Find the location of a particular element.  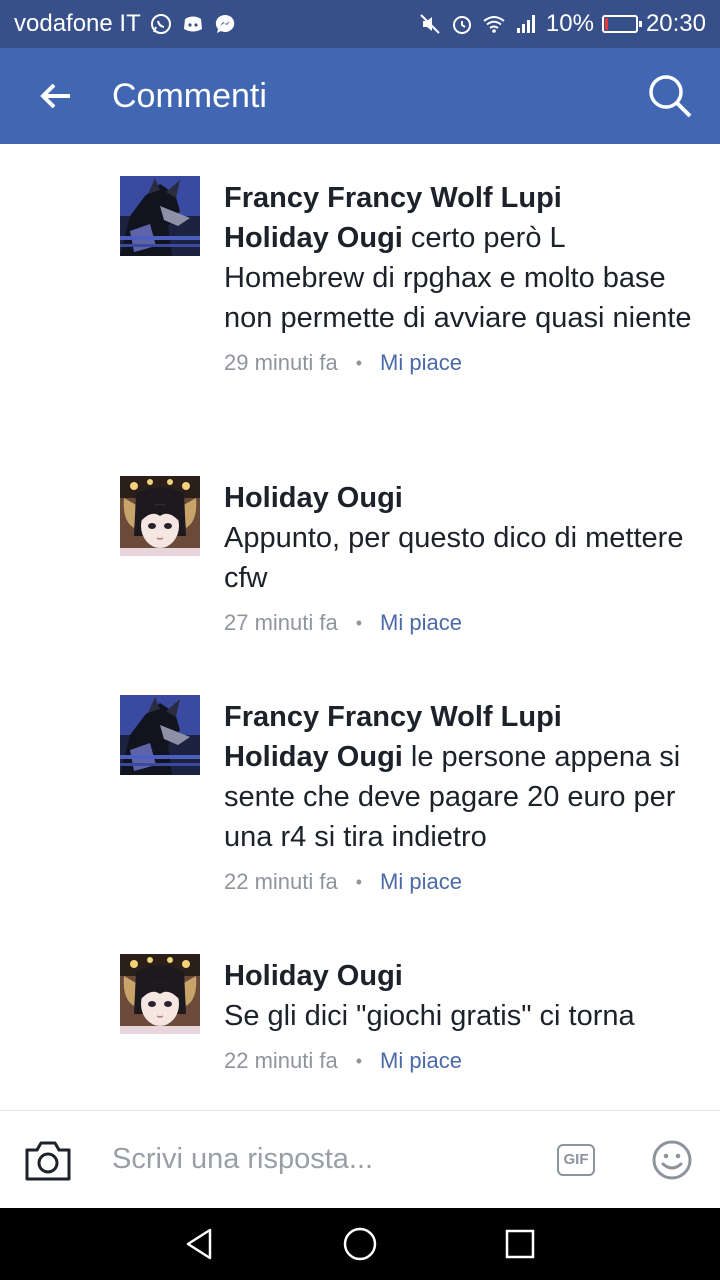

mute-icon is located at coordinates (430, 24).